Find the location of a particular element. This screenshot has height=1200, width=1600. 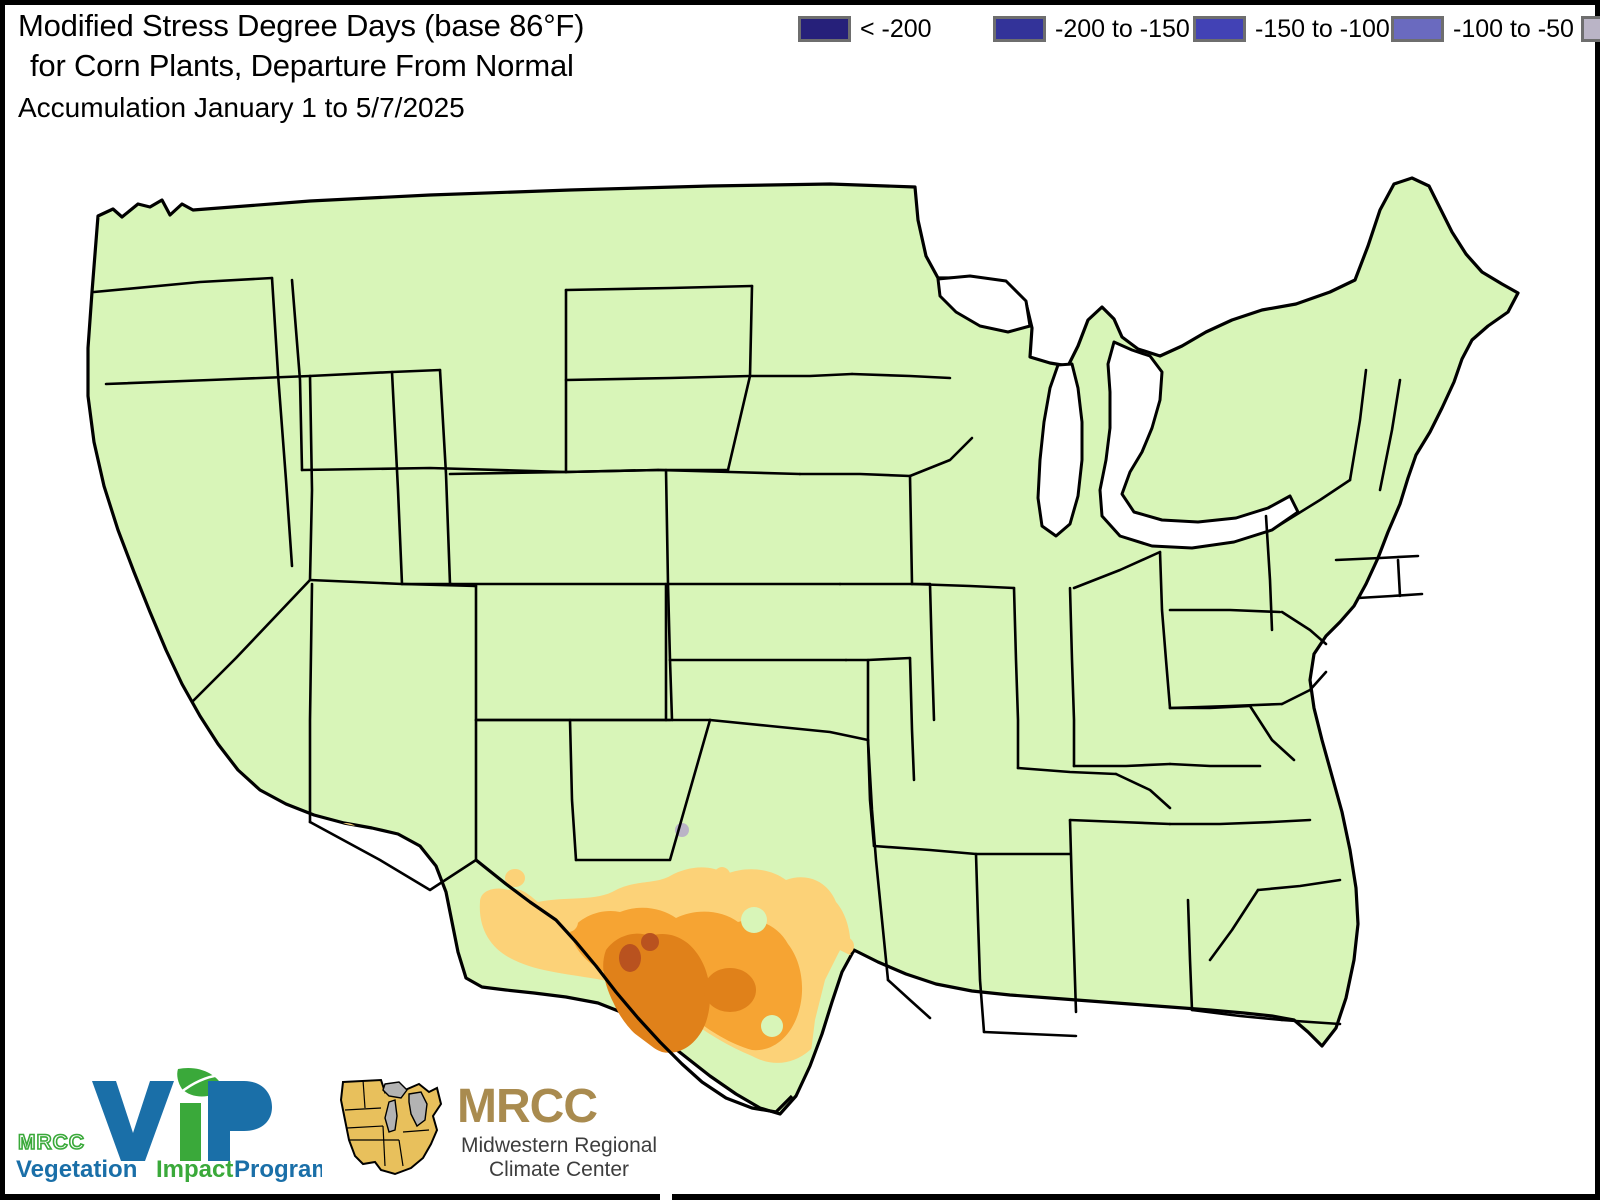

legend-item: -150 to -100 is located at coordinates (1292, 29).